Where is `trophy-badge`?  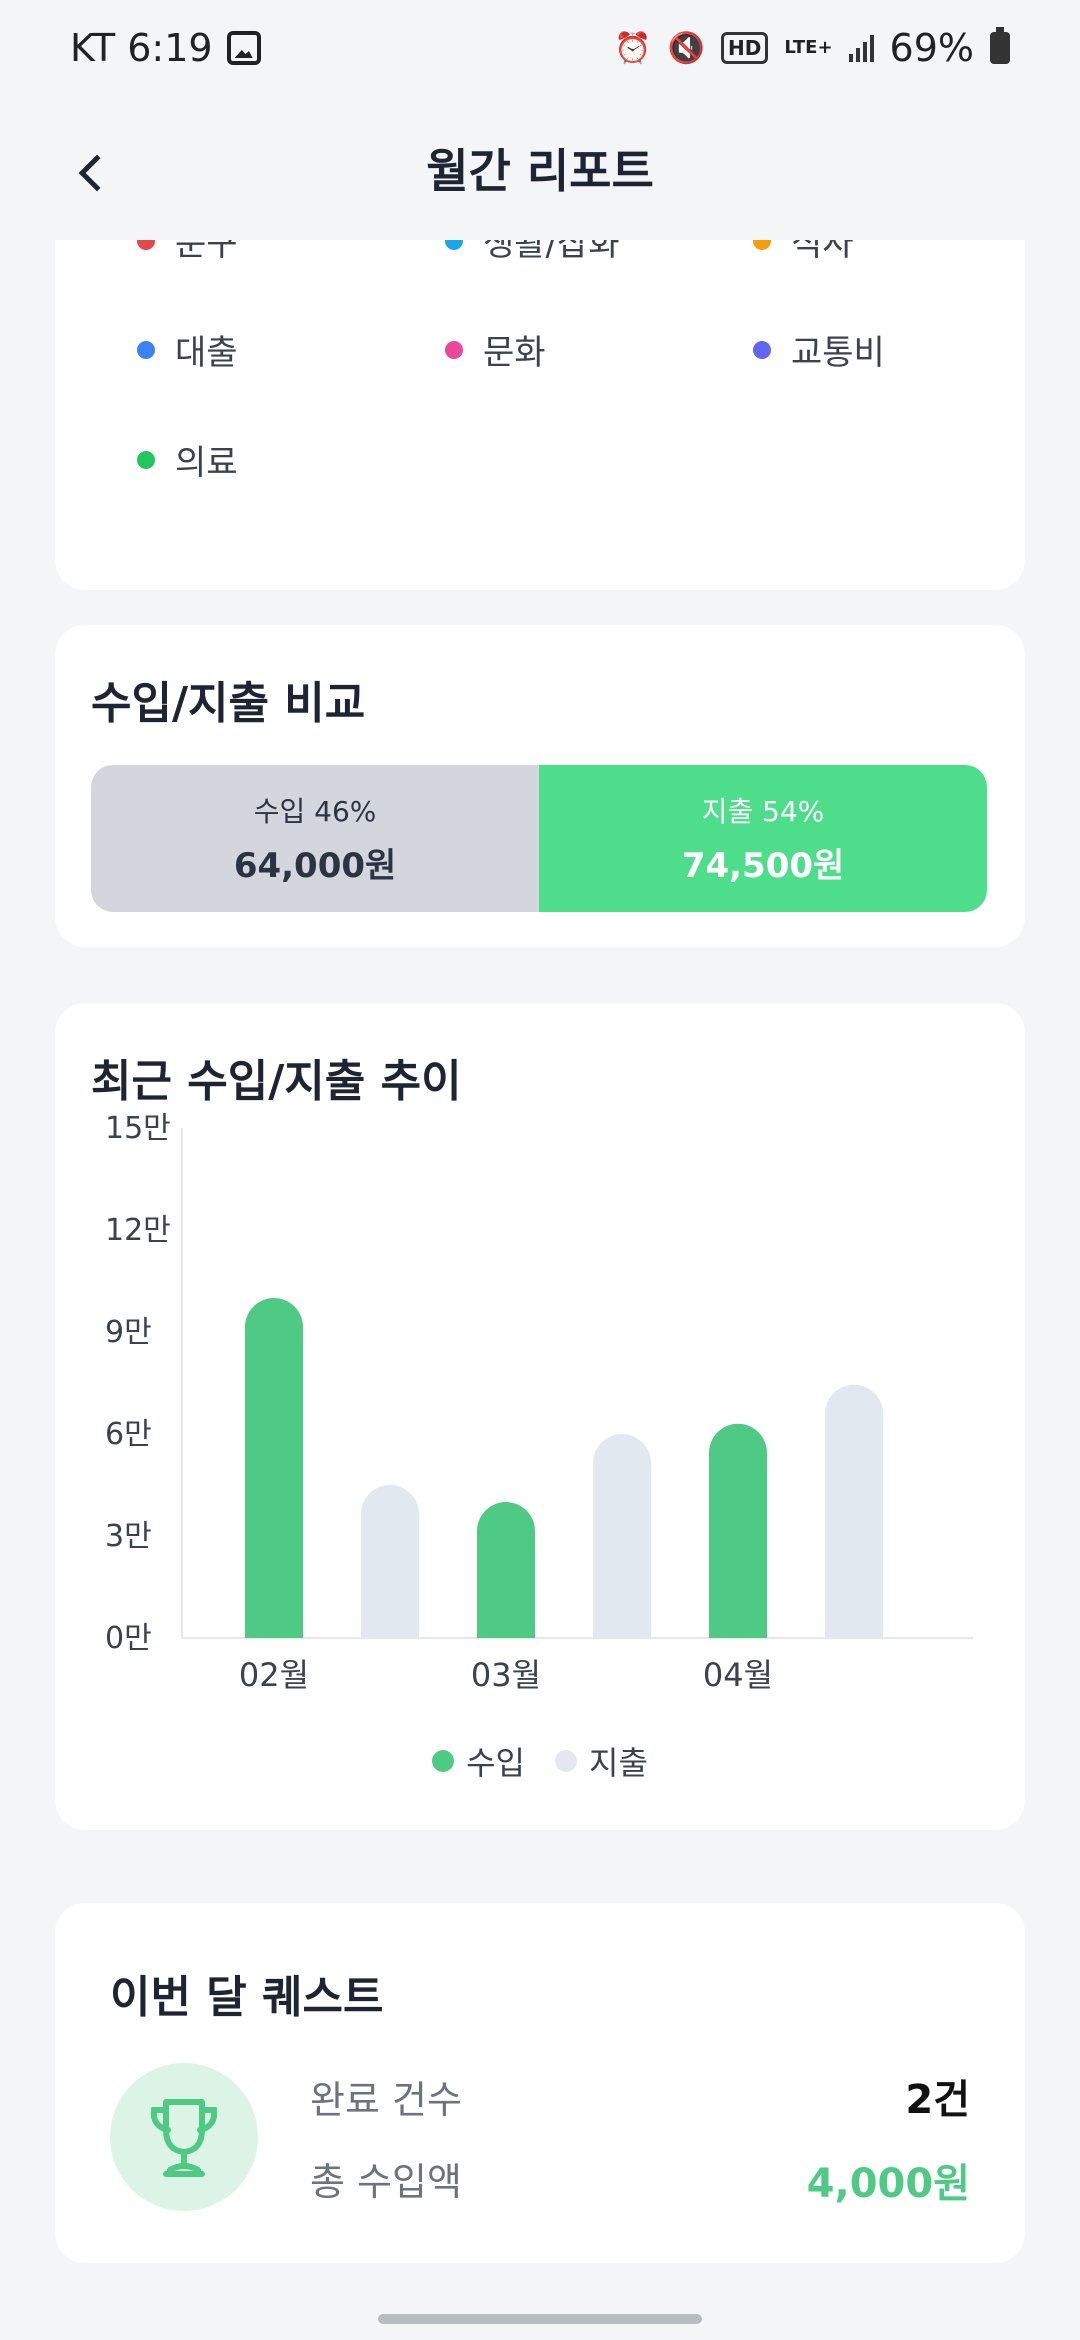 trophy-badge is located at coordinates (184, 2137).